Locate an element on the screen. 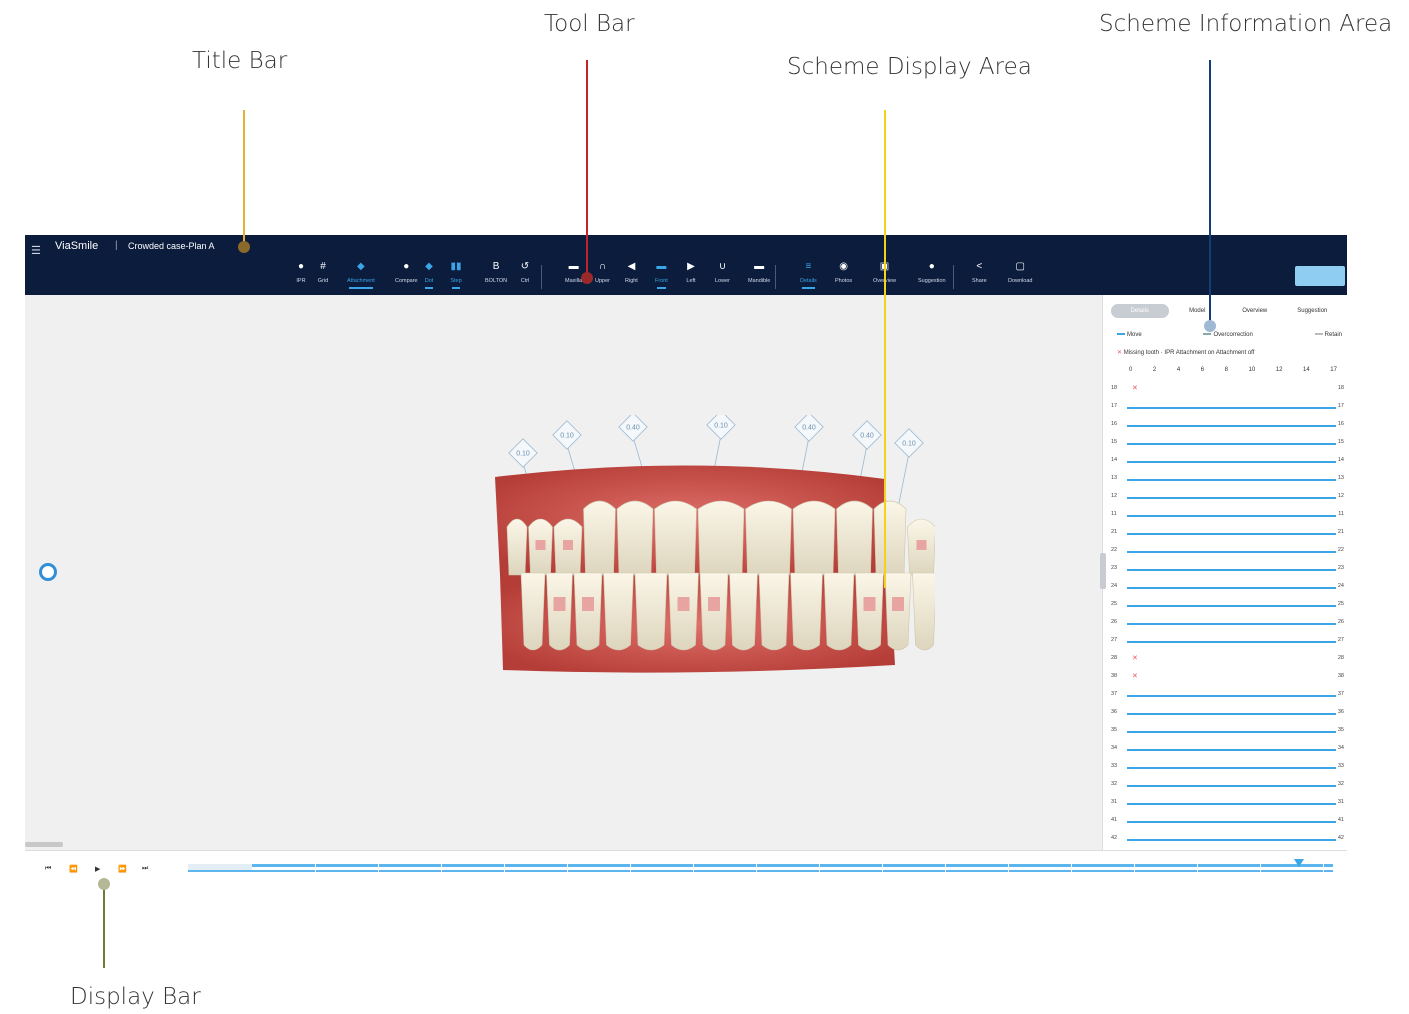  tool-maxilla-button: ▬ Maxilla is located at coordinates (573, 272).